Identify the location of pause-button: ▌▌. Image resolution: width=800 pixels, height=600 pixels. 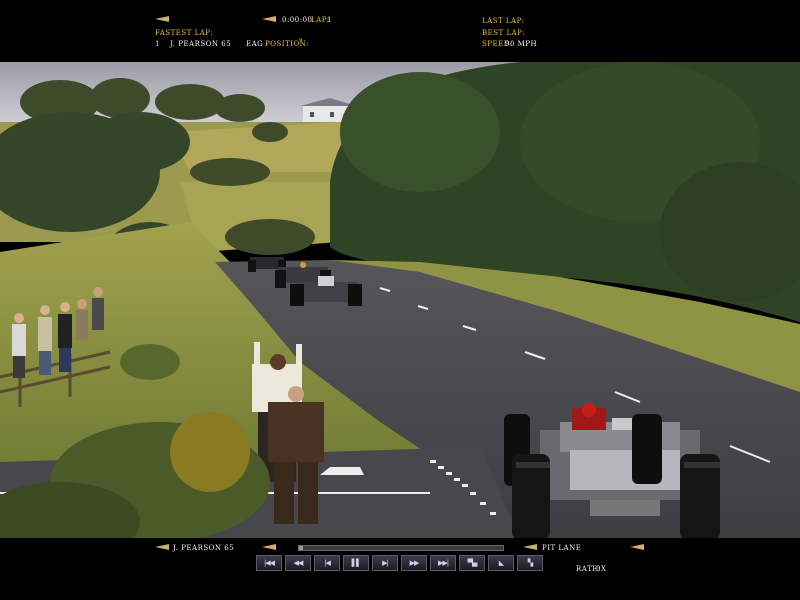
(356, 563).